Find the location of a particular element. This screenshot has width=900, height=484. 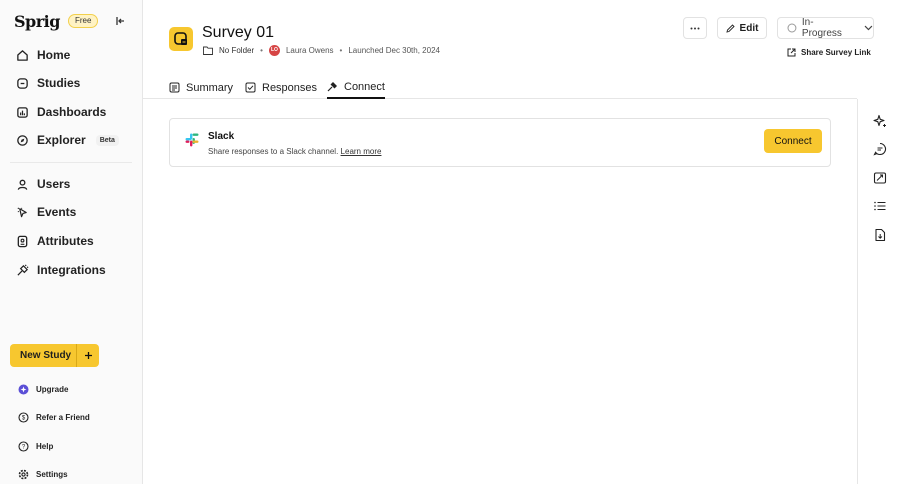

footer-item-help: ? Help is located at coordinates (35, 446).